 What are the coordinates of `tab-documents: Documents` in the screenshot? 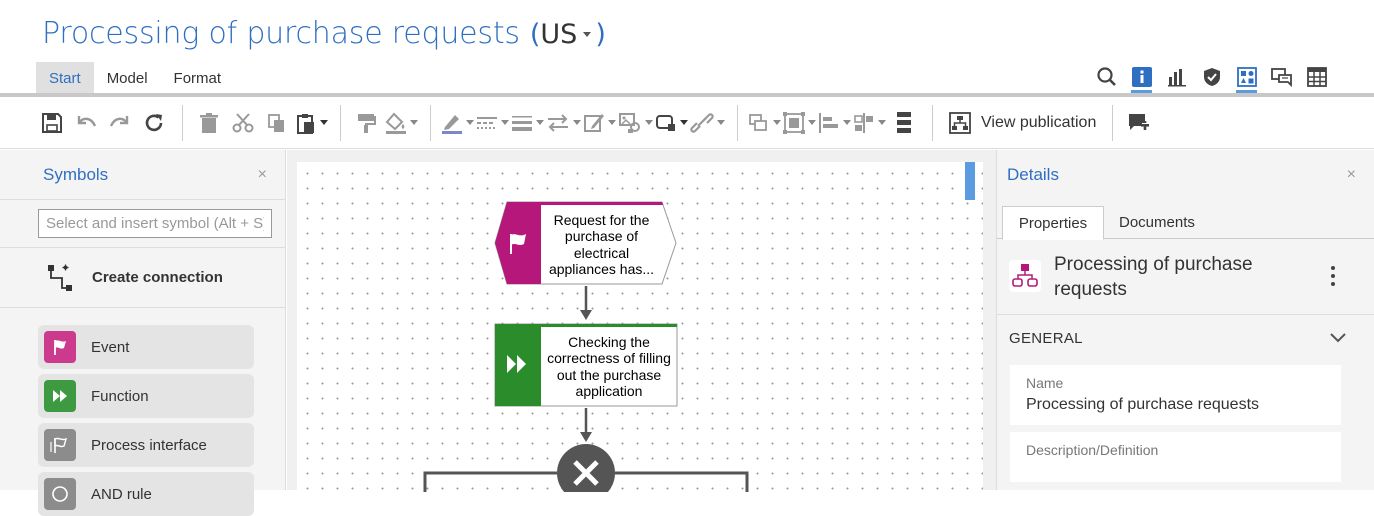 It's located at (1157, 222).